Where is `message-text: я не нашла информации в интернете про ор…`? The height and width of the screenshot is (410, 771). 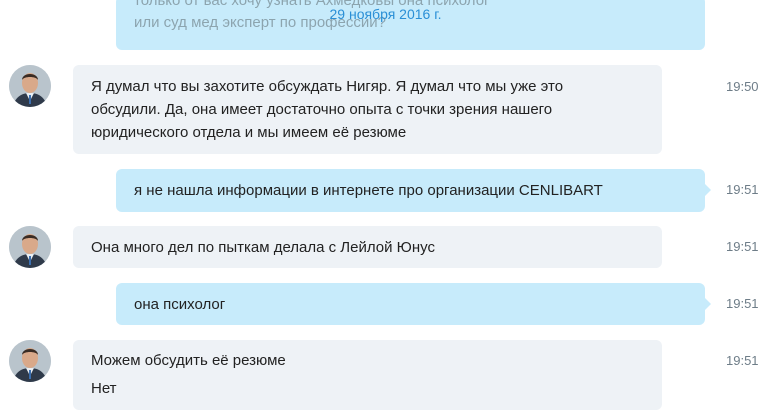
message-text: я не нашла информации в интернете про ор… is located at coordinates (368, 190).